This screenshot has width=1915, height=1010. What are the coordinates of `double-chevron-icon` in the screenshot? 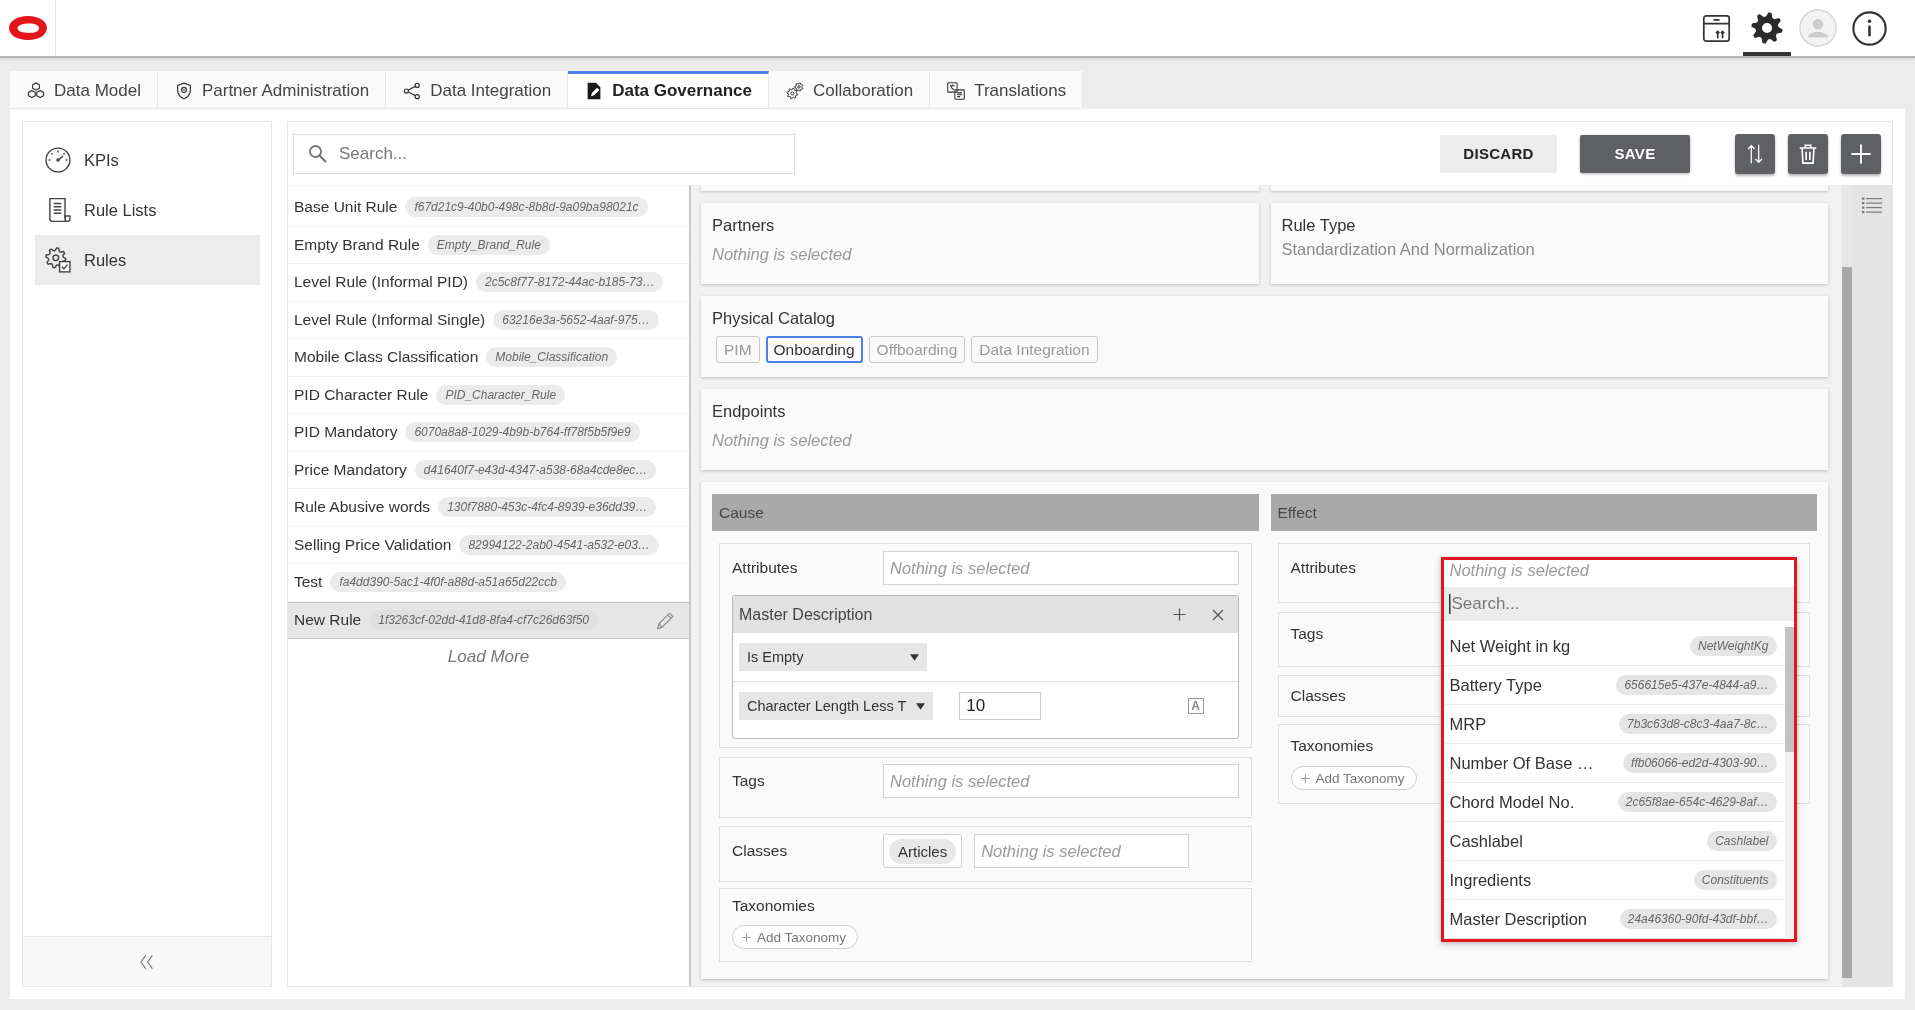 It's located at (147, 961).